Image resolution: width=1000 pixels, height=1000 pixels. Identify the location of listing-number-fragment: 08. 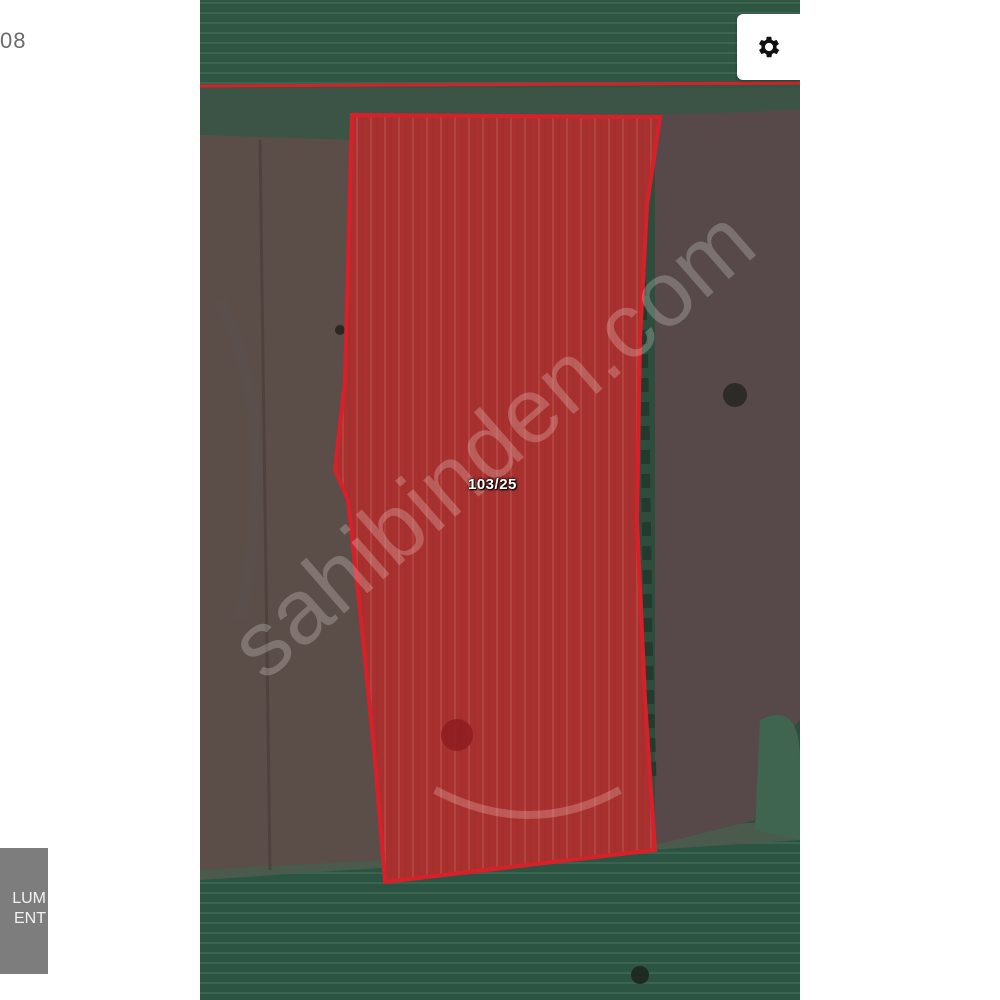
(13, 40).